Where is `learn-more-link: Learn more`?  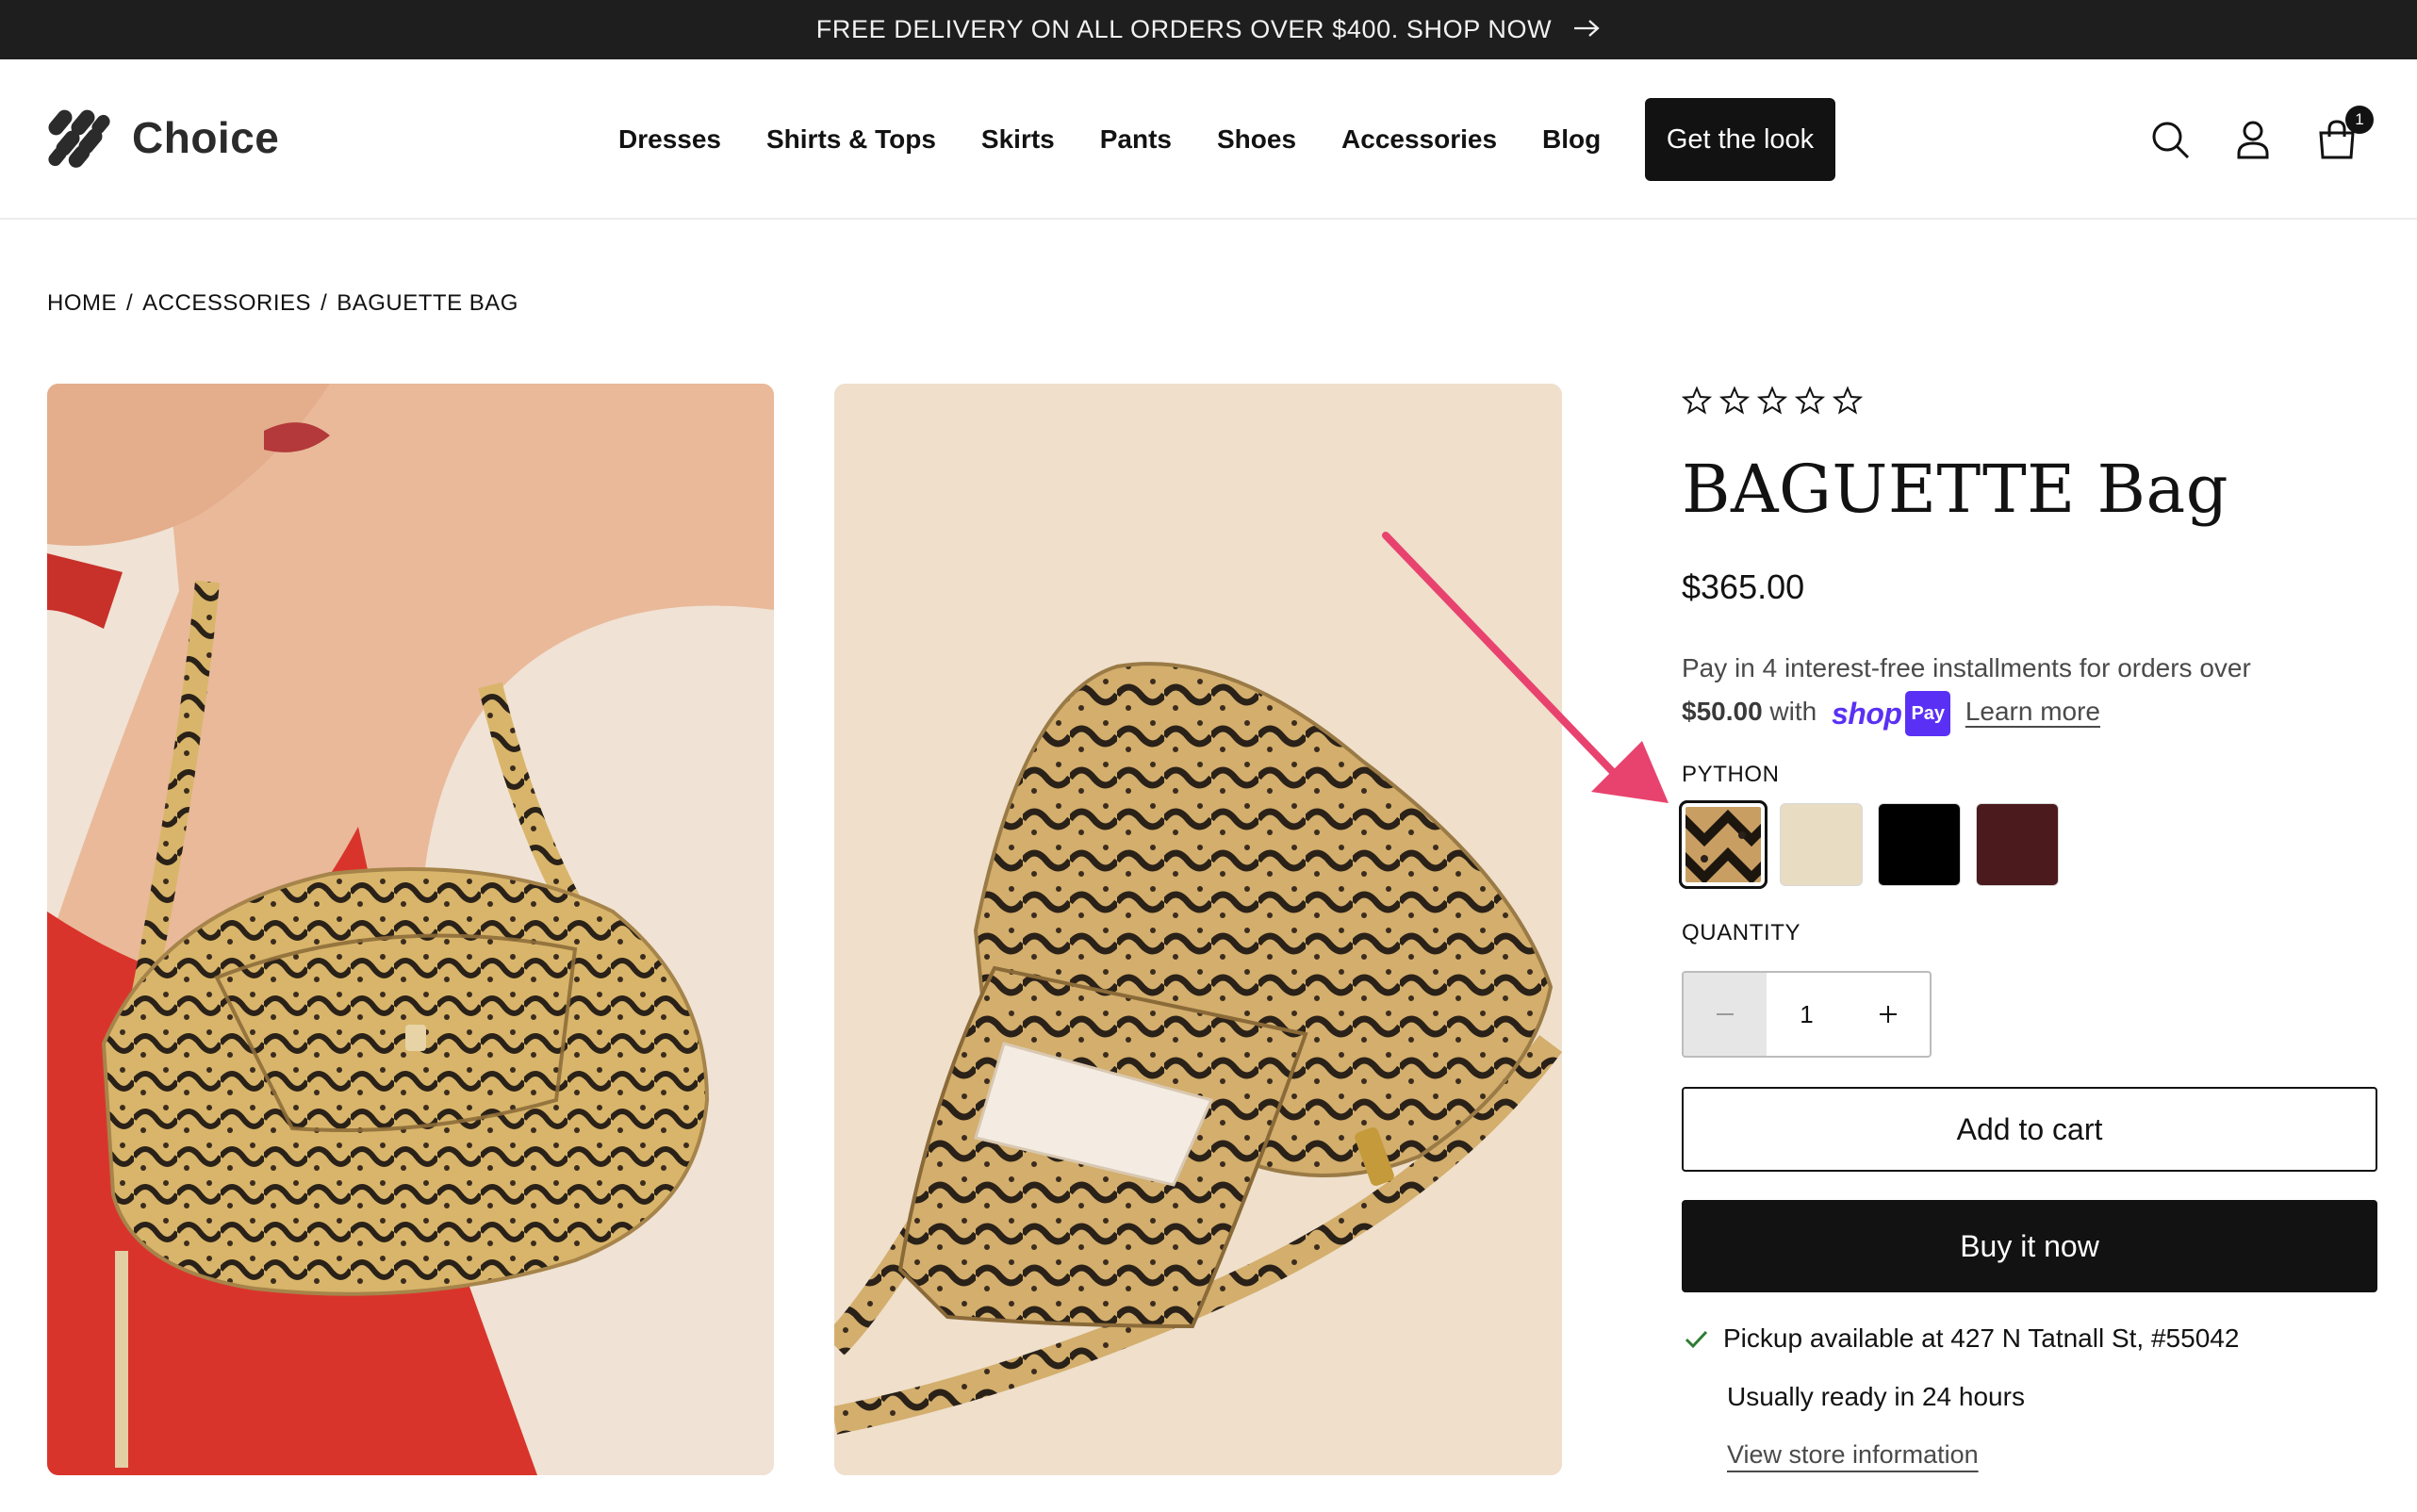
learn-more-link: Learn more is located at coordinates (2033, 712).